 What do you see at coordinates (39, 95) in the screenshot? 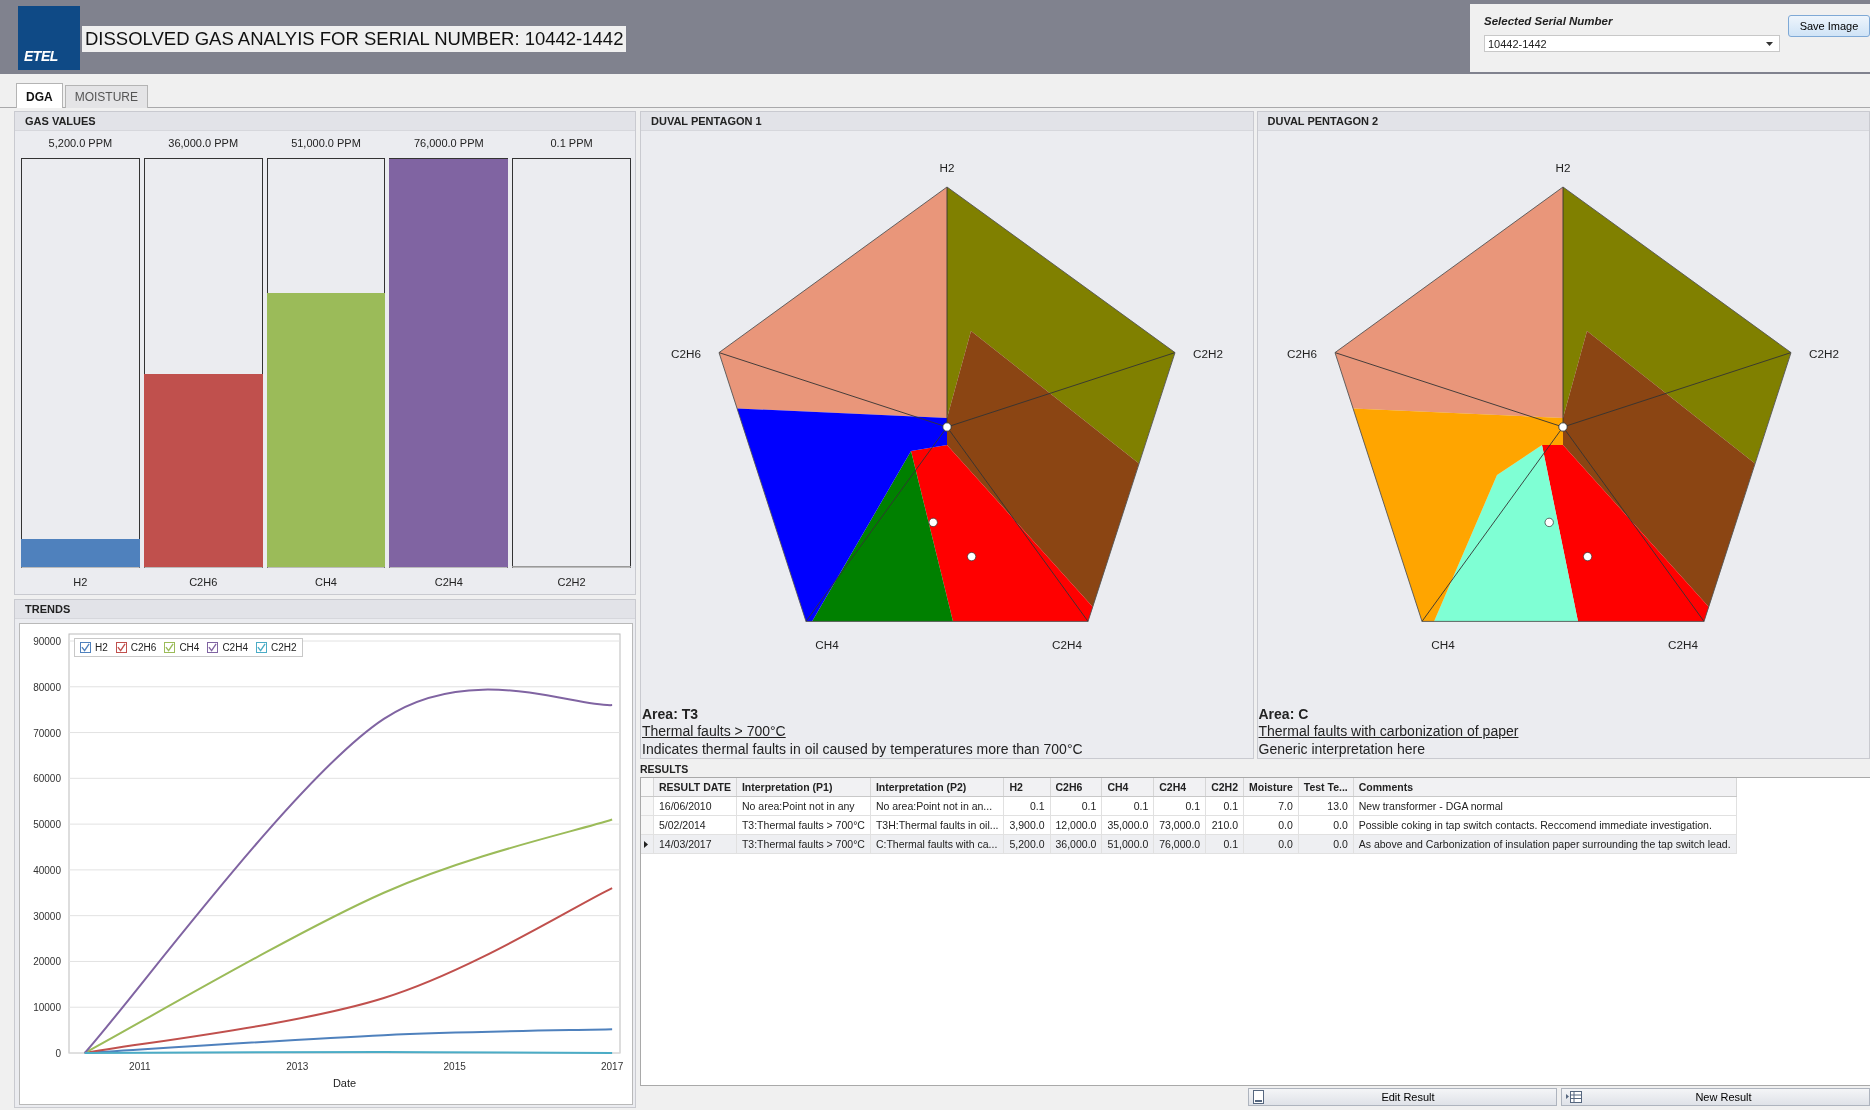
I see `tab: DGA` at bounding box center [39, 95].